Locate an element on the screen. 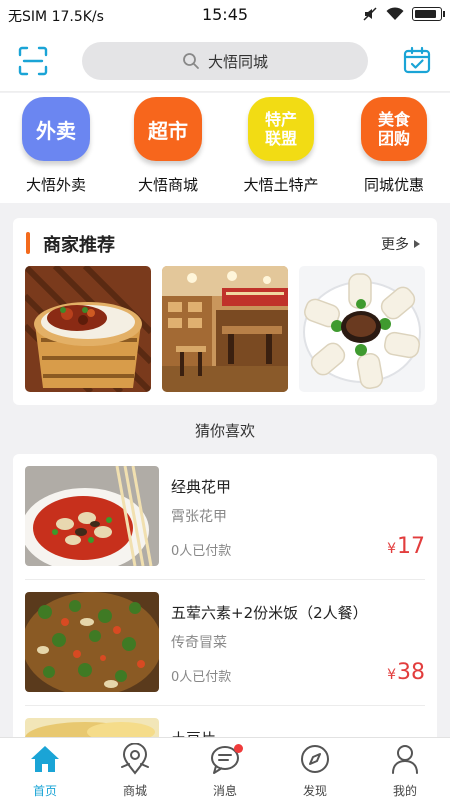 Image resolution: width=450 pixels, height=800 pixels. search-icon is located at coordinates (191, 61).